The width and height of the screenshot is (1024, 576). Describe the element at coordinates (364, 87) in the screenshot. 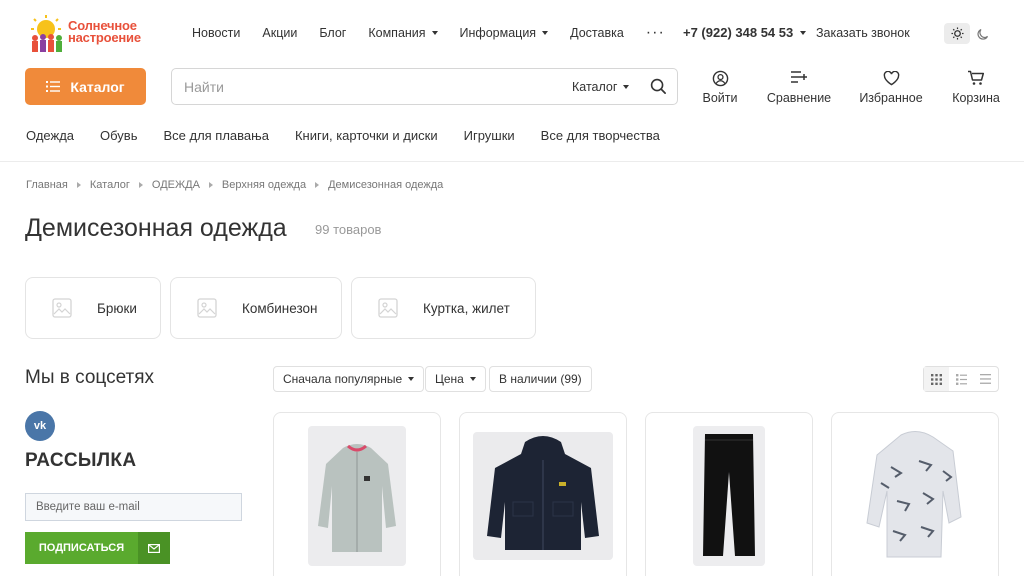

I see `search-input` at that location.